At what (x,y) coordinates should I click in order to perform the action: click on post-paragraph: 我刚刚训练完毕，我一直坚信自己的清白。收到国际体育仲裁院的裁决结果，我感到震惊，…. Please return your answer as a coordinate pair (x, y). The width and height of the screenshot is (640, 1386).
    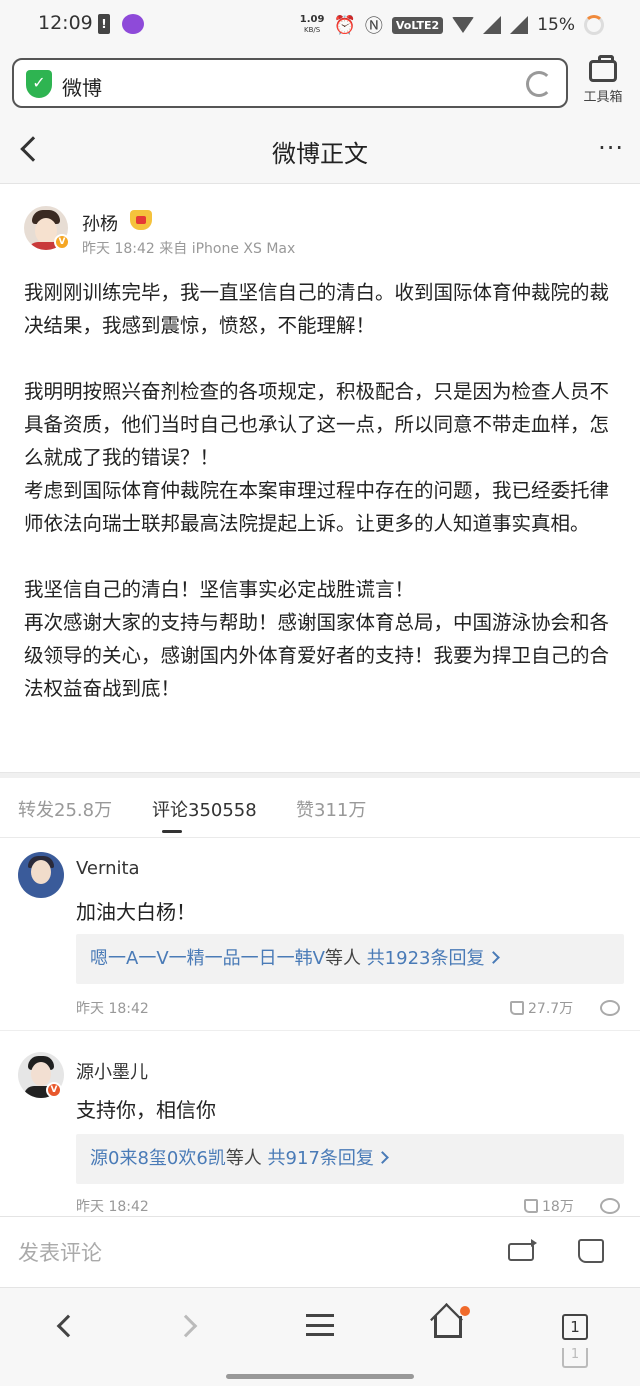
    Looking at the image, I should click on (317, 309).